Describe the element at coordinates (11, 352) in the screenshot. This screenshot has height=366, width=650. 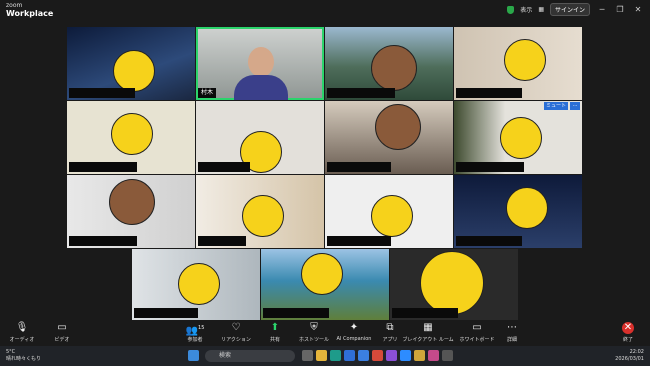
I see `weather-temp: 5°C` at that location.